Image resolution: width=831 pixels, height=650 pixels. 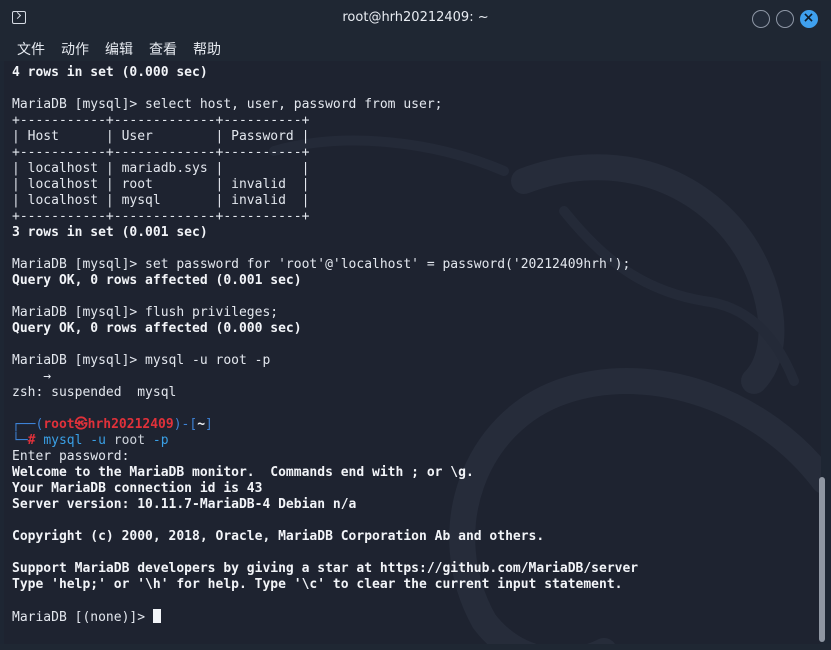 I want to click on shell-message: zsh: suspended mysql, so click(x=94, y=392).